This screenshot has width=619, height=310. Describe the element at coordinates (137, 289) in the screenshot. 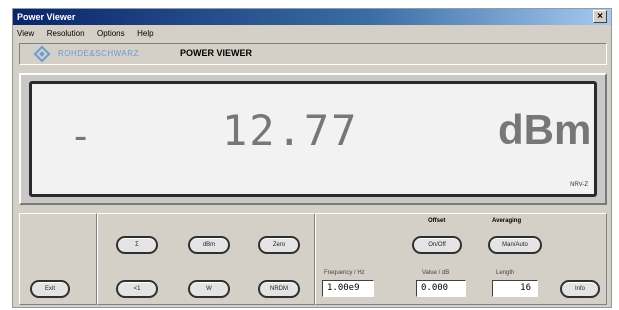

I see `less-than-one-button: <1` at that location.